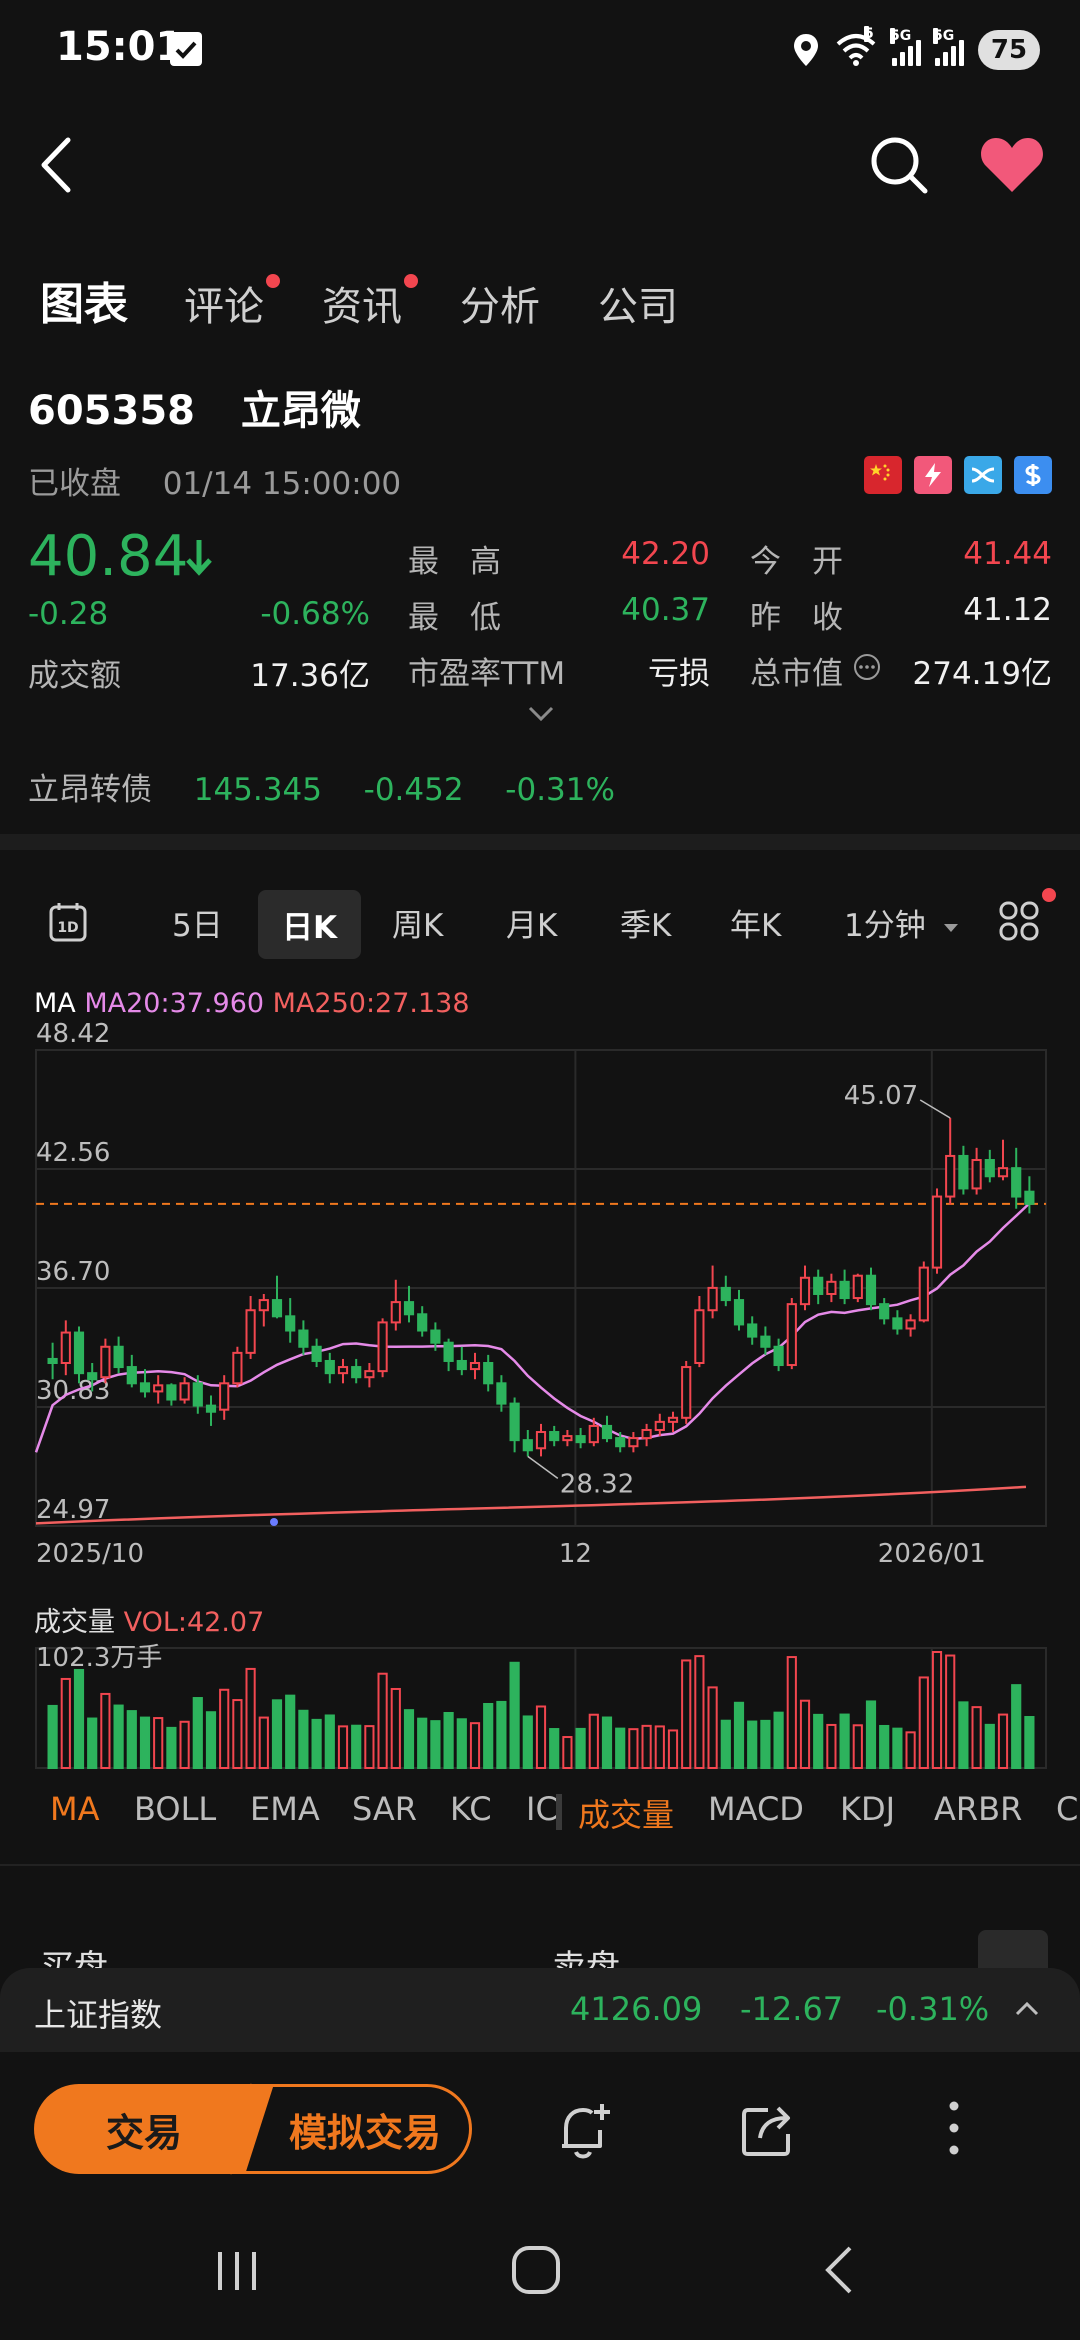  Describe the element at coordinates (983, 475) in the screenshot. I see `connect-icon` at that location.